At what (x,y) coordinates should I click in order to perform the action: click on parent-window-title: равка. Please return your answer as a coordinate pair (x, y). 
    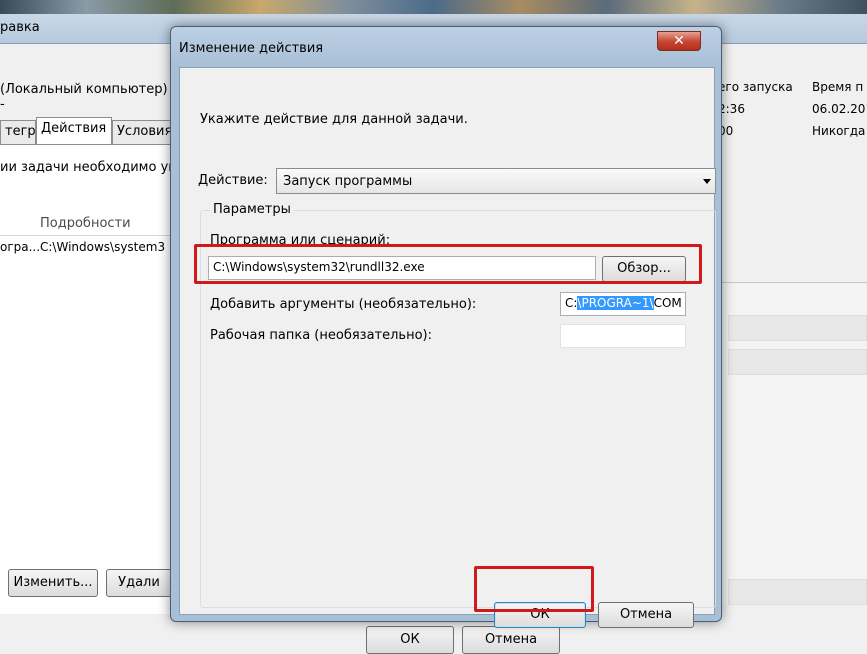
    Looking at the image, I should click on (20, 27).